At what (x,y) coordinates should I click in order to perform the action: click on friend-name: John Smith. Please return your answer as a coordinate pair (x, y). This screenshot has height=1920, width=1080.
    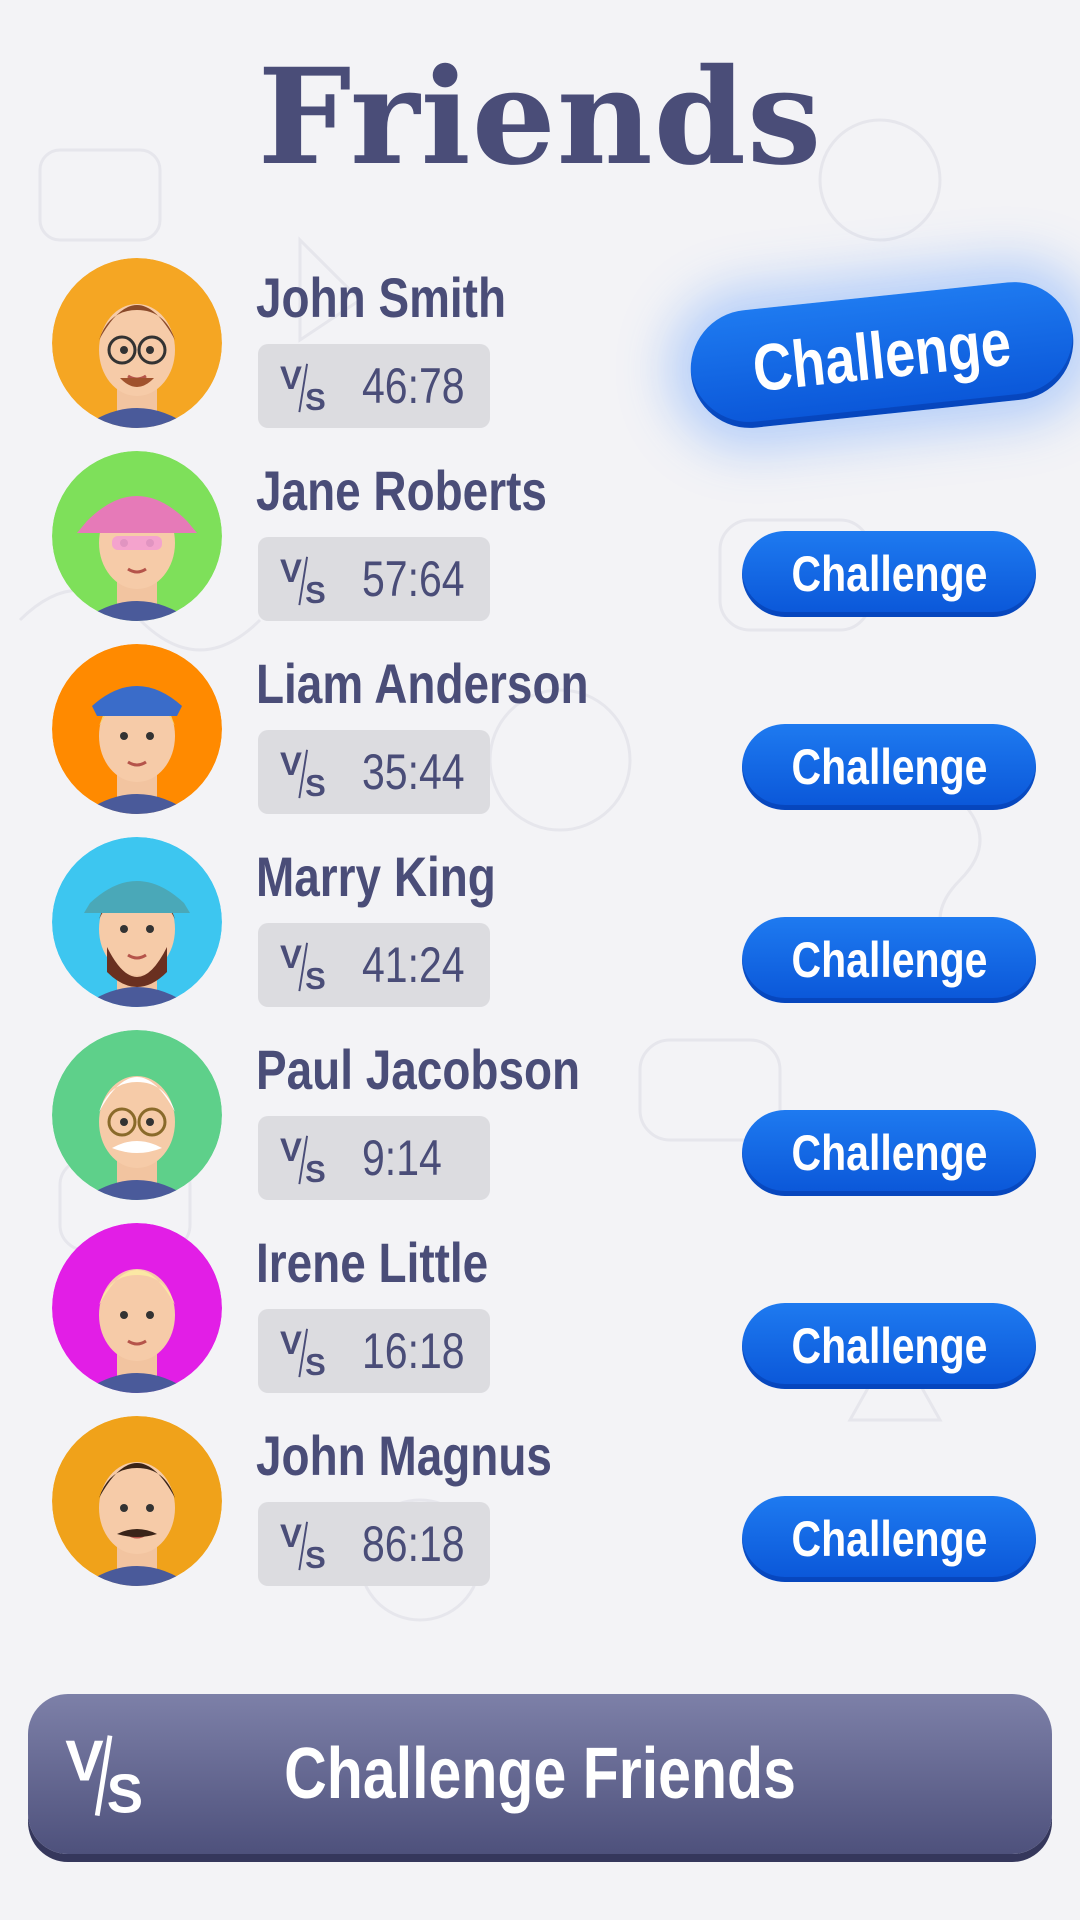
    Looking at the image, I should click on (381, 297).